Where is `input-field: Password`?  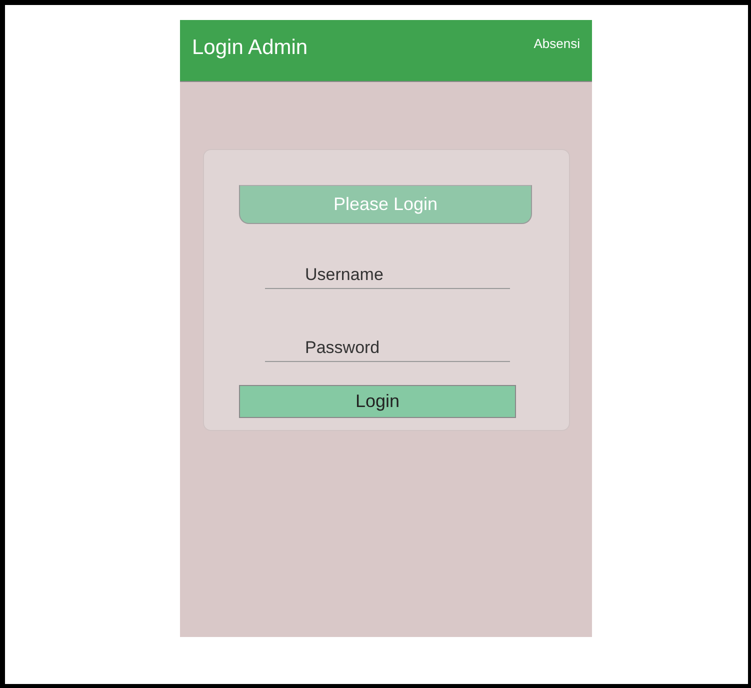
input-field: Password is located at coordinates (387, 348).